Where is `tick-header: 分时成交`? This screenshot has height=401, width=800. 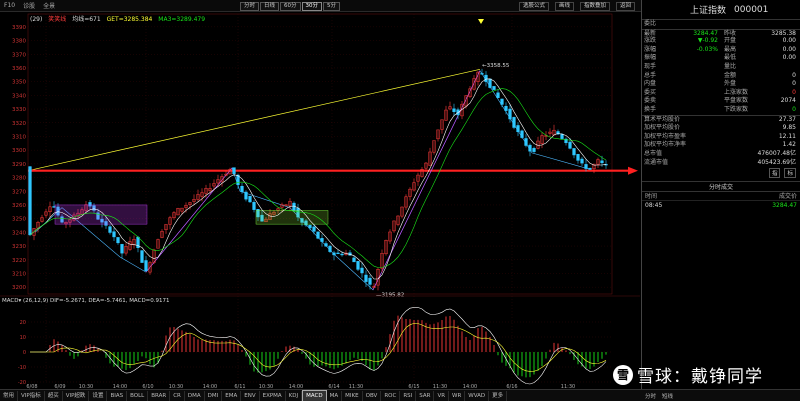
tick-header: 分时成交 is located at coordinates (721, 187).